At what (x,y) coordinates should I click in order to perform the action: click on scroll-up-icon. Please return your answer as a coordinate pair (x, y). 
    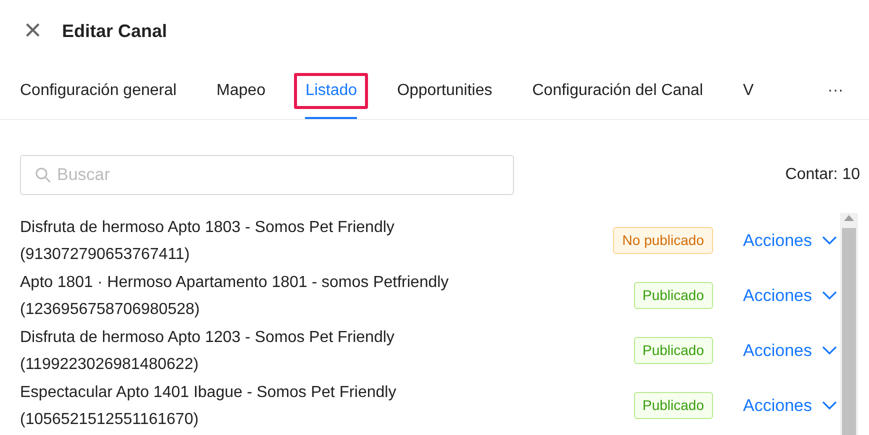
    Looking at the image, I should click on (849, 218).